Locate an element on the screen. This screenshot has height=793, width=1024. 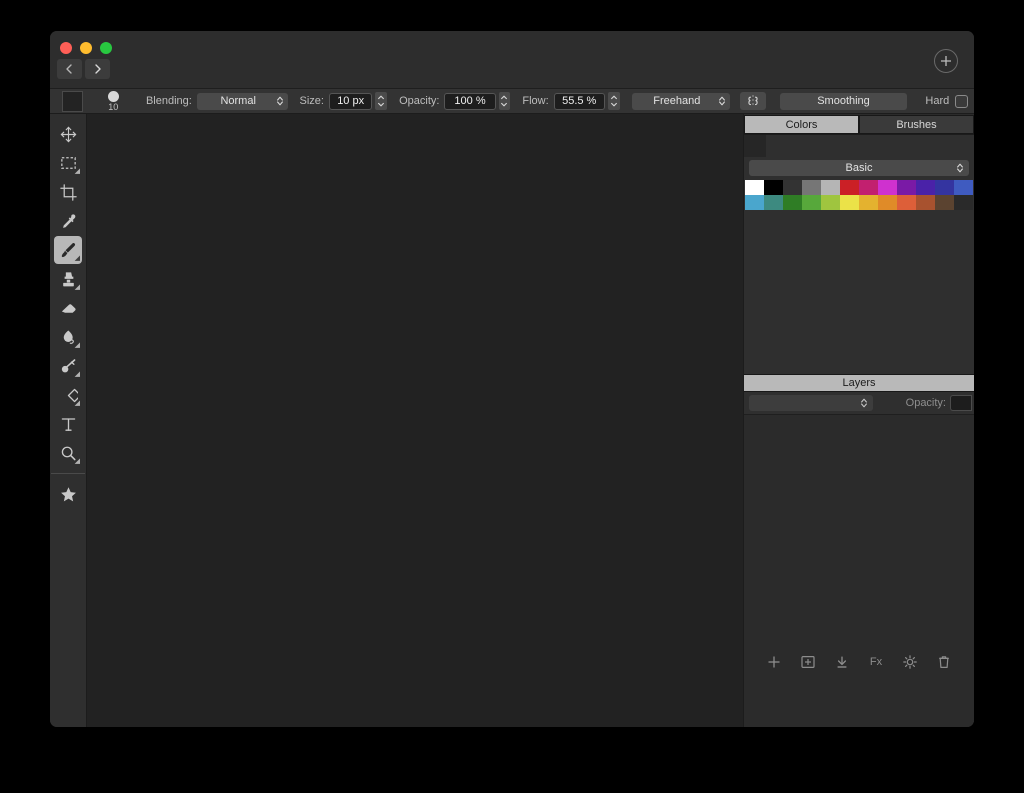
flow-input: 55.5 % is located at coordinates (579, 101).